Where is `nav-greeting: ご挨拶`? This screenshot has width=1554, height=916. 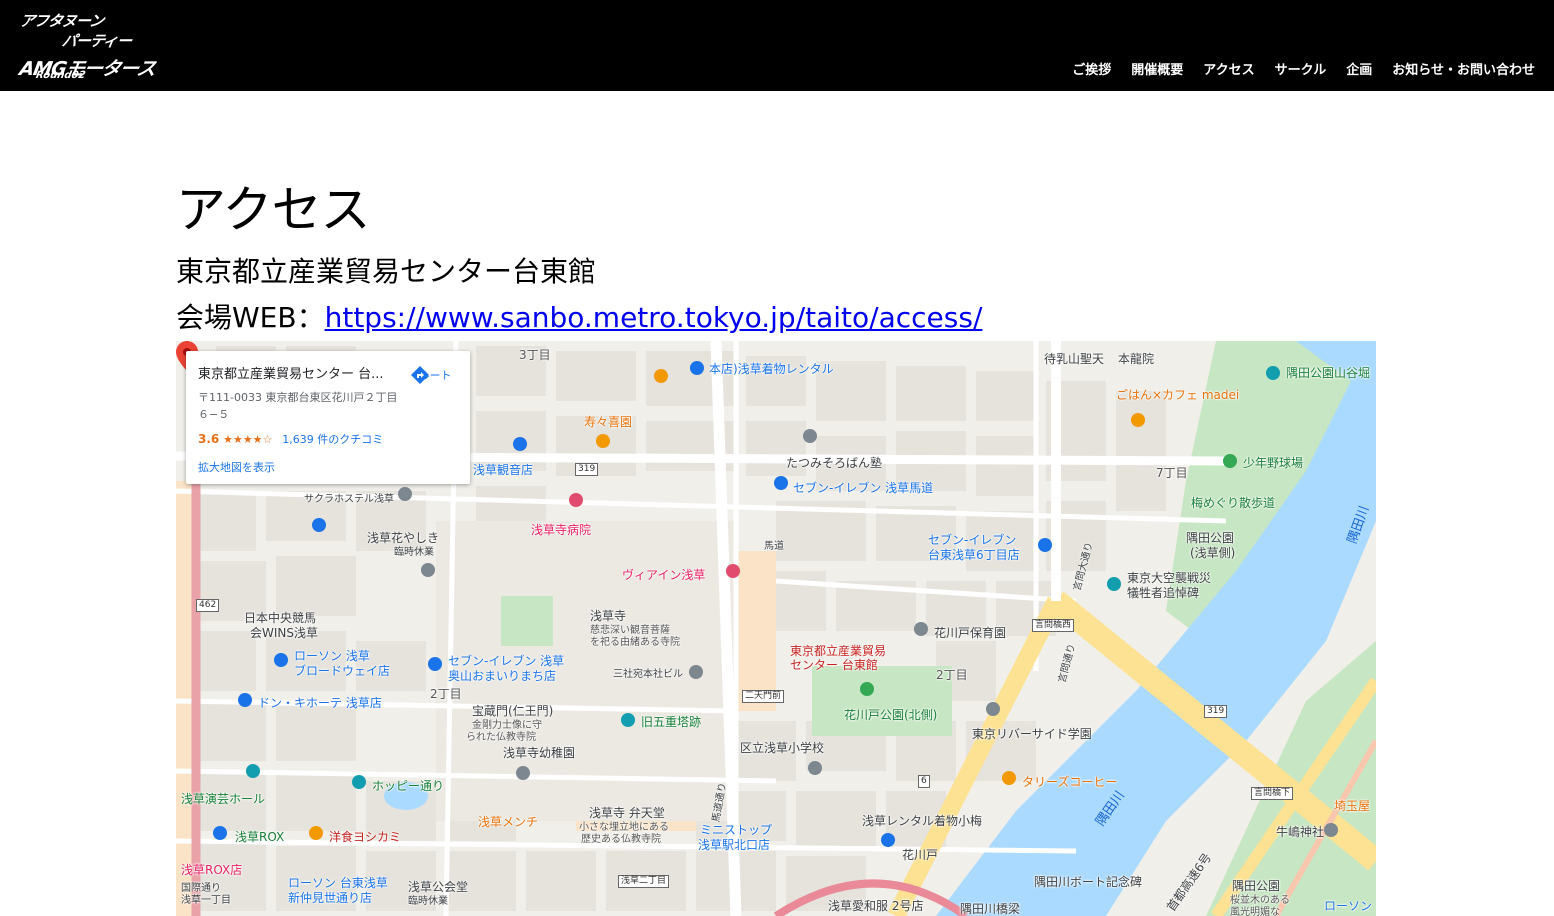
nav-greeting: ご挨拶 is located at coordinates (1091, 68).